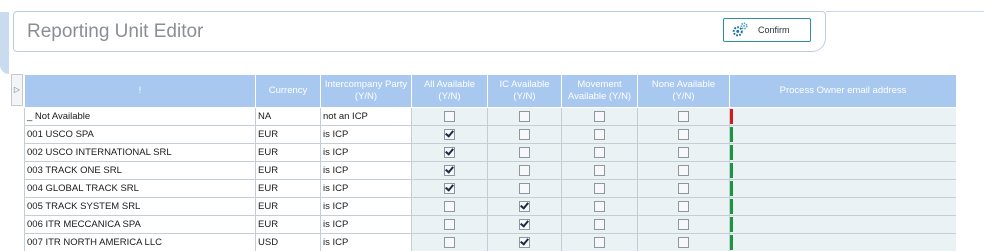 The width and height of the screenshot is (984, 251). What do you see at coordinates (490, 152) in the screenshot?
I see `table-row: 002 USCO INTERNATIONAL SRL EUR is ICP` at bounding box center [490, 152].